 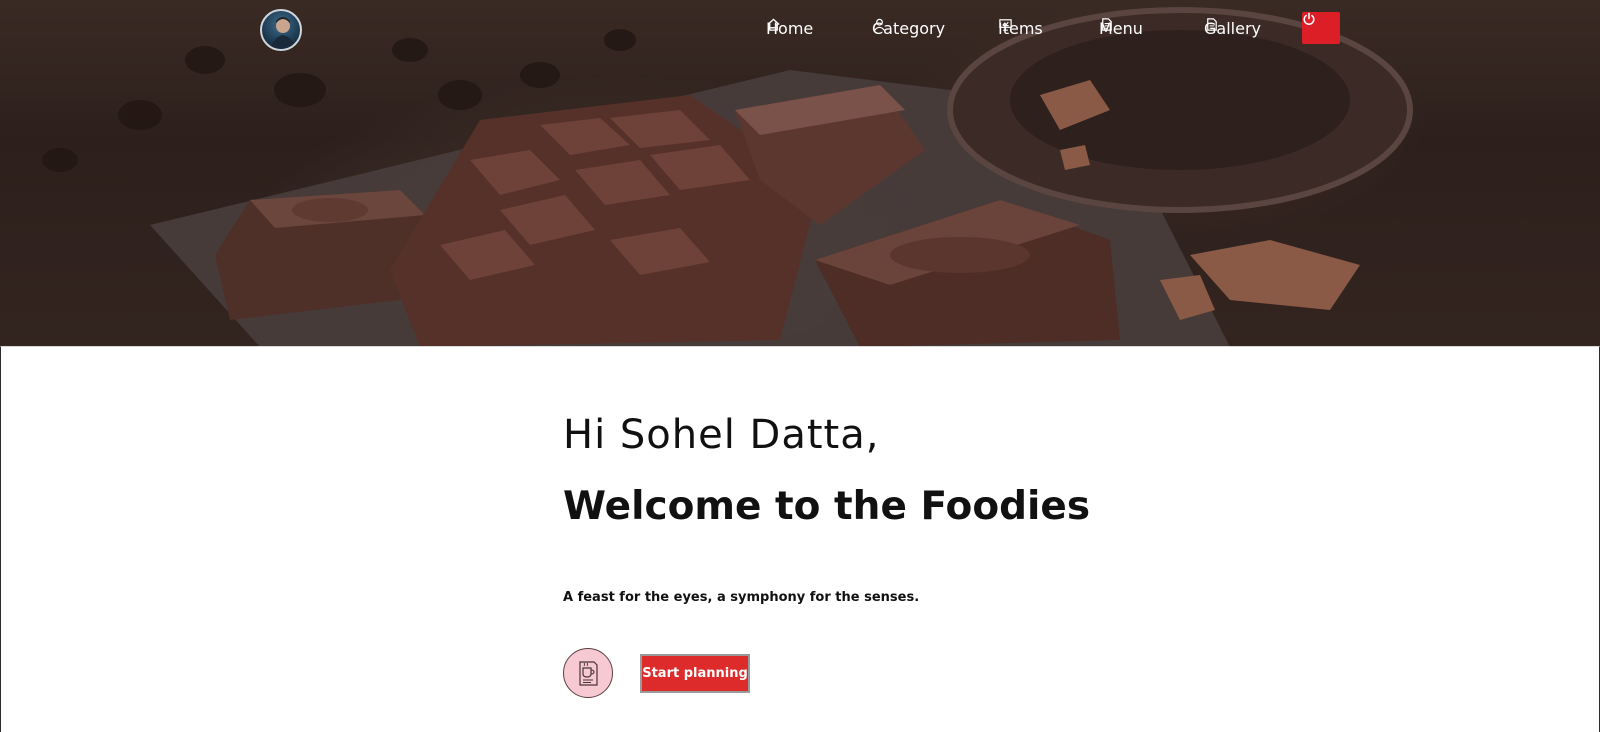 What do you see at coordinates (1232, 28) in the screenshot?
I see `nav-gallery: Gallery` at bounding box center [1232, 28].